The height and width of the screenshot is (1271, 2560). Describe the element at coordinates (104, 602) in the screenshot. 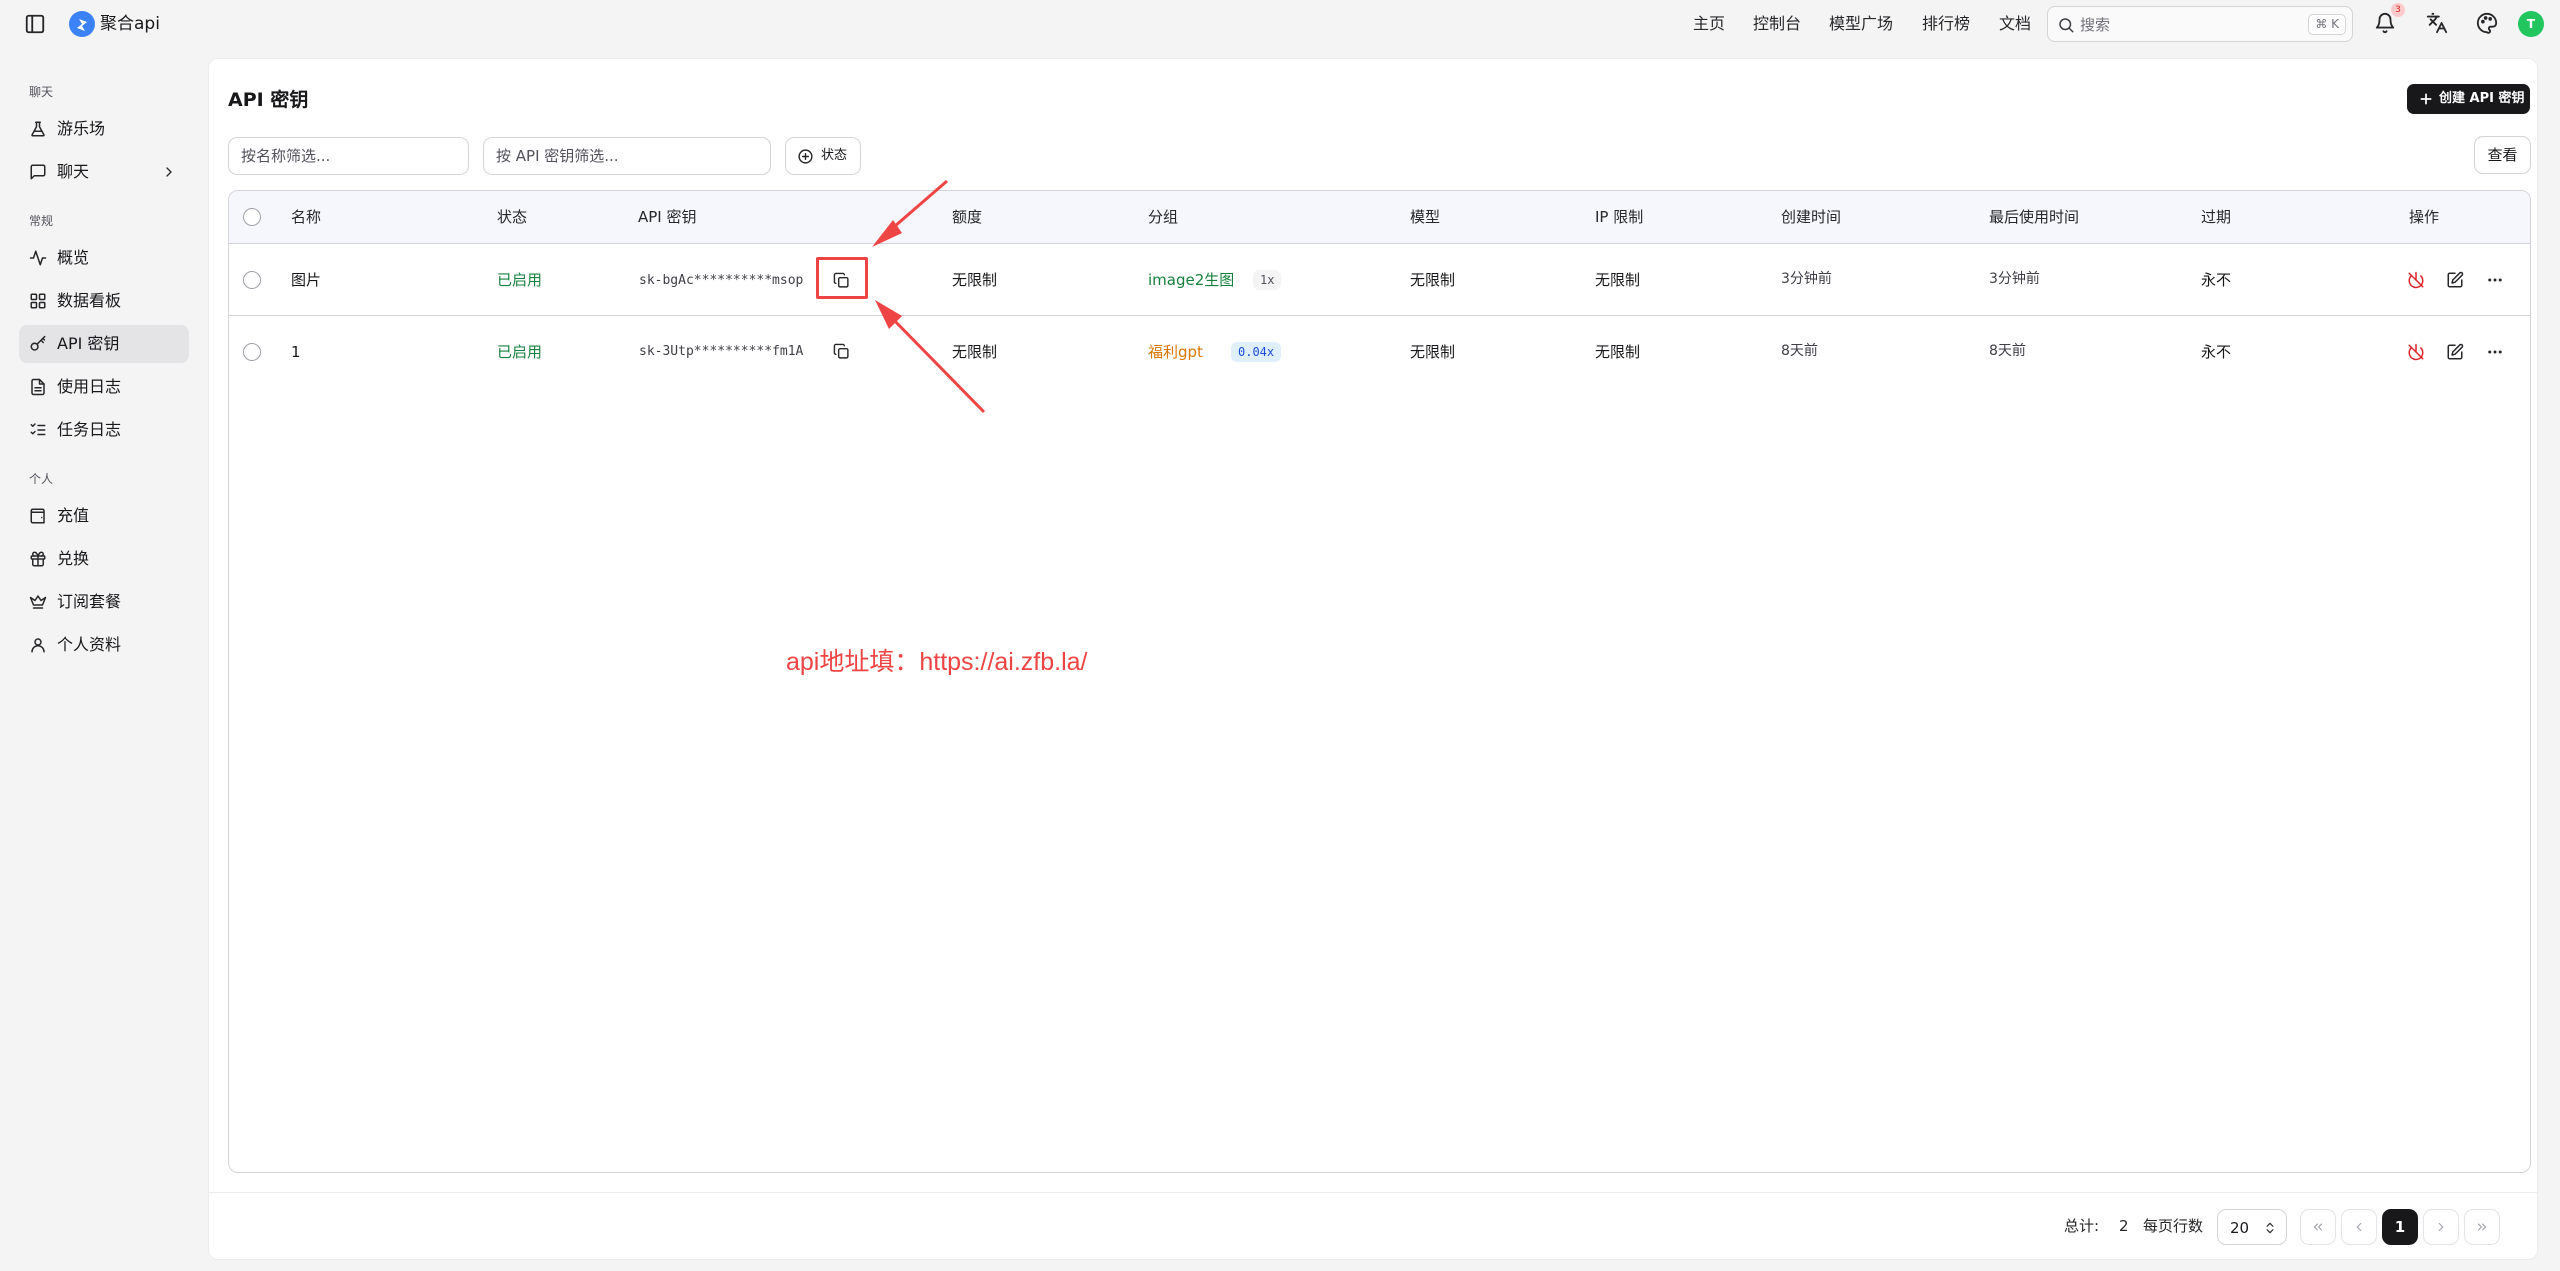

I see `sidebar-item-subscription: 订阅套餐` at that location.